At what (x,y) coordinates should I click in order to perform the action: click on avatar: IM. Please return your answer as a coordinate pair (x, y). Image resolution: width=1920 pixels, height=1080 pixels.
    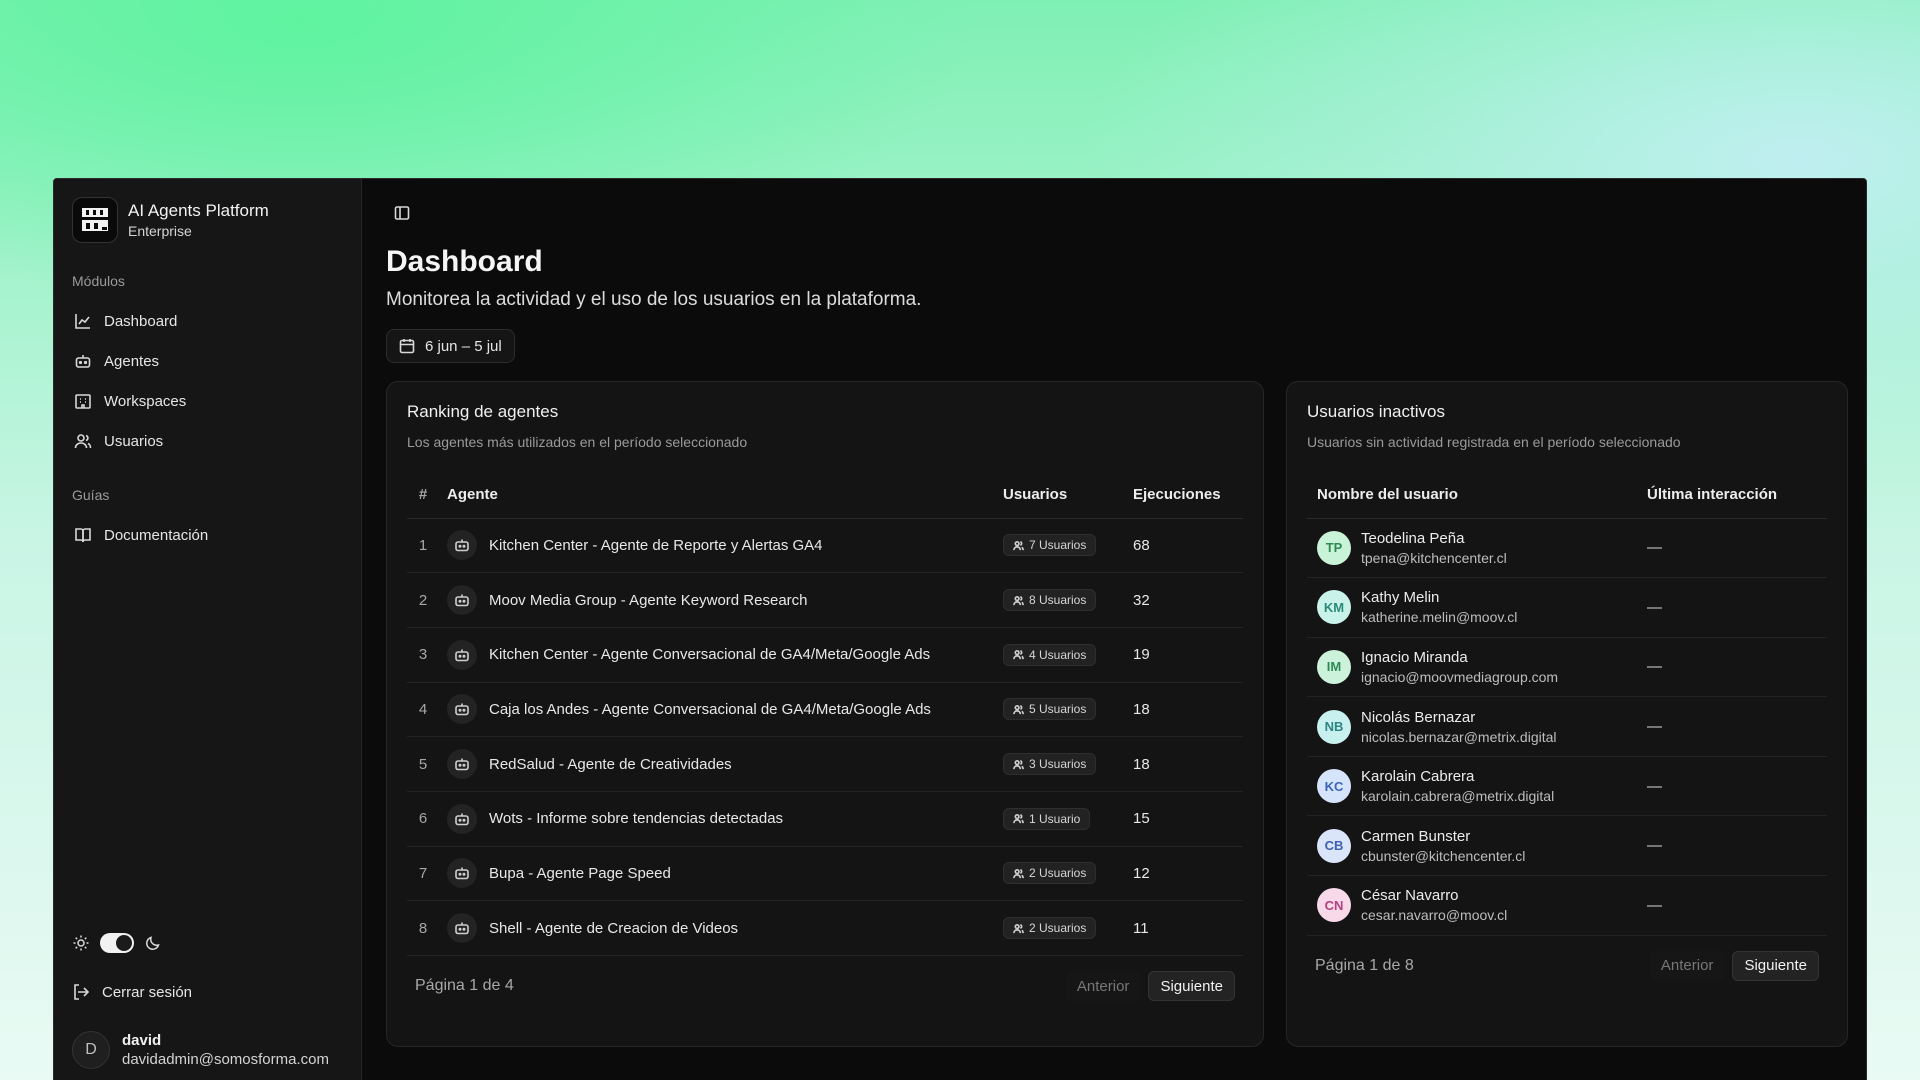
    Looking at the image, I should click on (1334, 666).